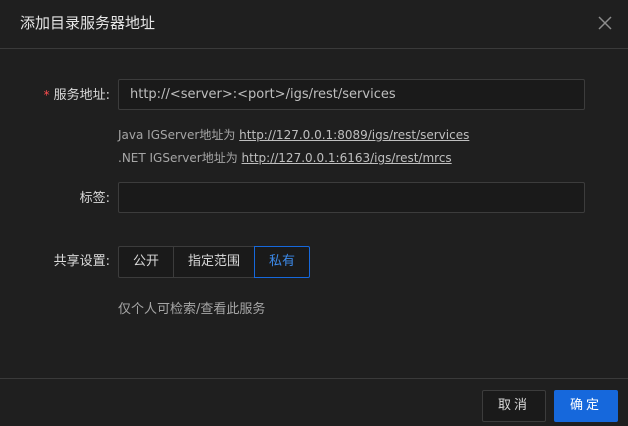 The image size is (628, 426). Describe the element at coordinates (192, 309) in the screenshot. I see `share-description: 仅个人可检索/查看此服务` at that location.